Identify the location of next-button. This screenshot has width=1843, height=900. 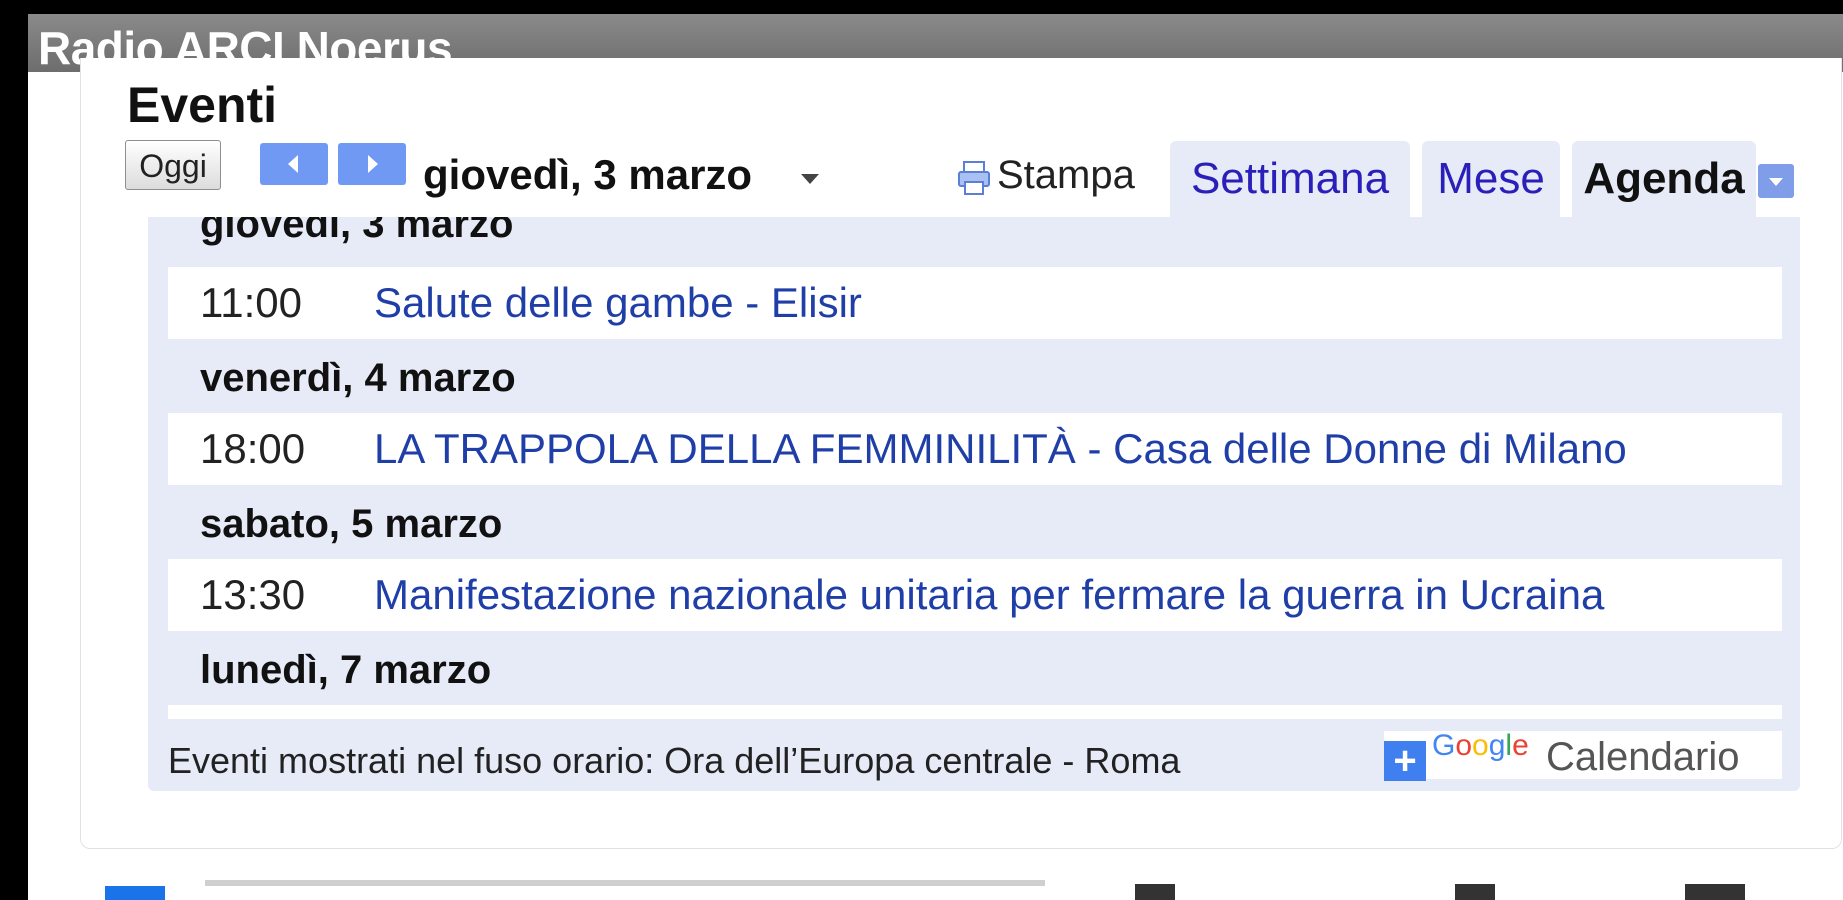
(372, 164).